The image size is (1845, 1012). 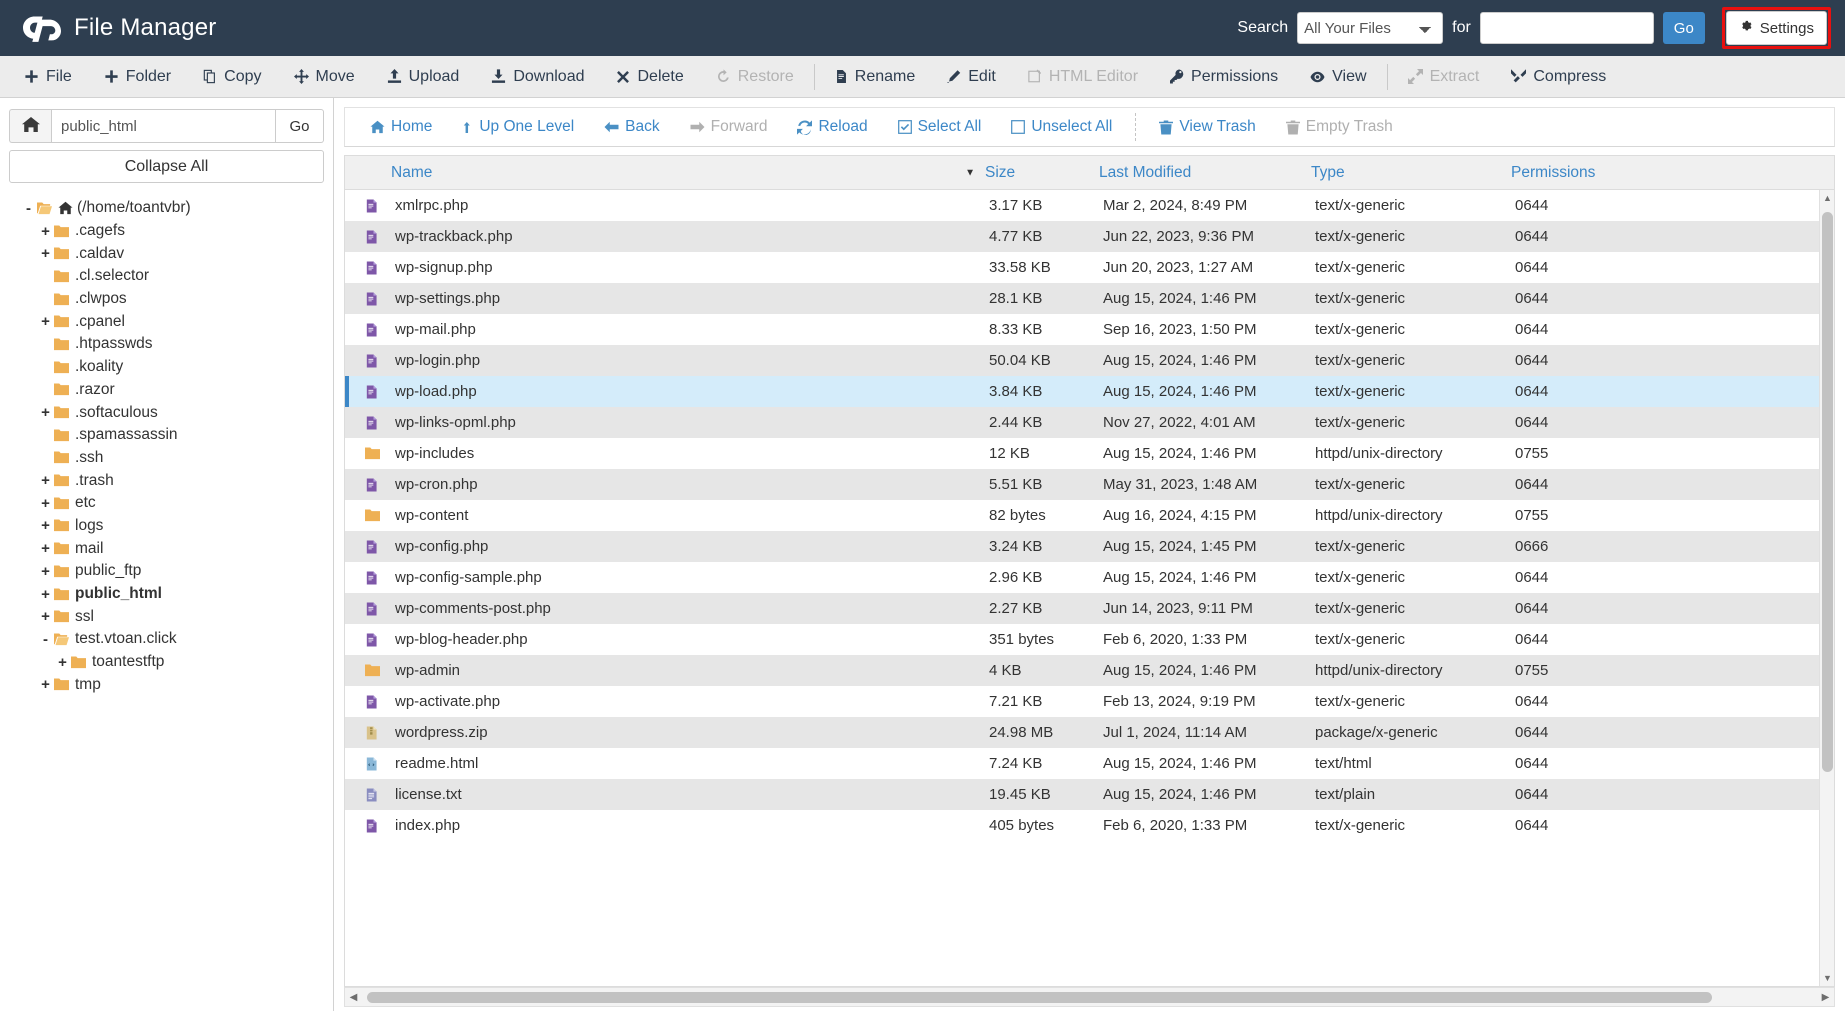 What do you see at coordinates (166, 367) in the screenshot?
I see `tree-item-.koality: .koality` at bounding box center [166, 367].